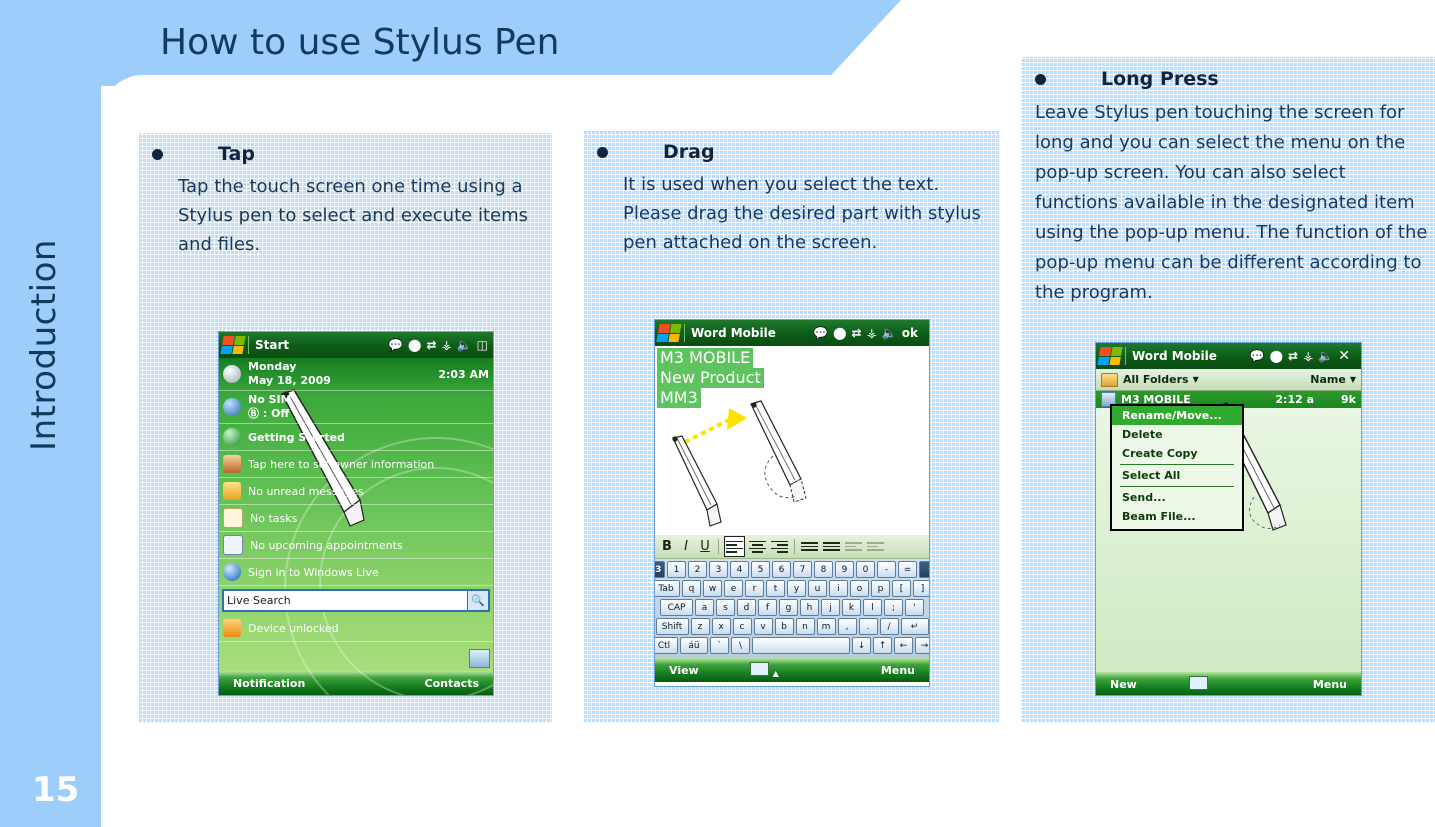  Describe the element at coordinates (482, 345) in the screenshot. I see `battery-icon: ◫` at that location.